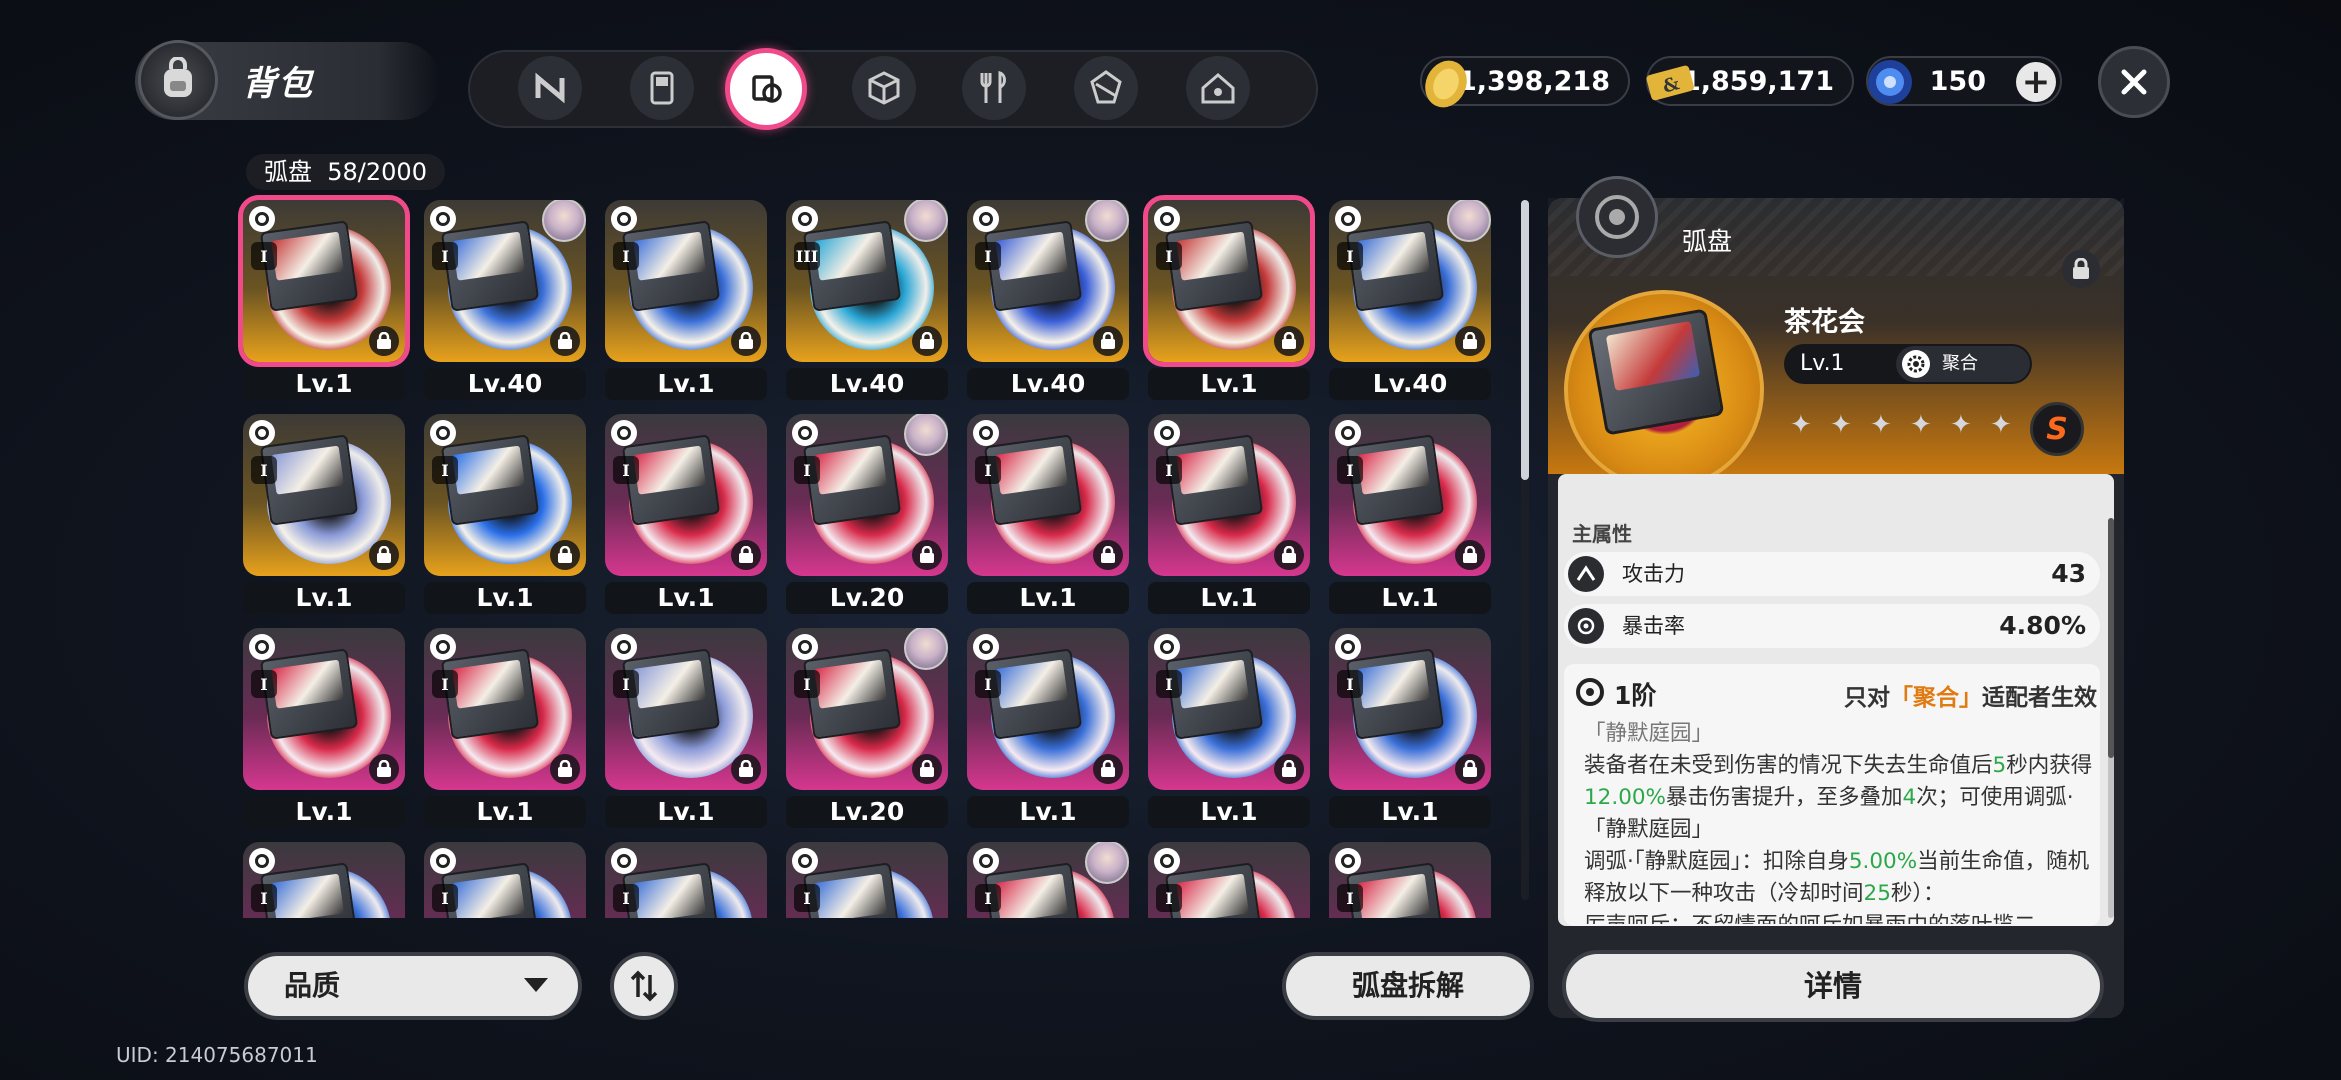 The width and height of the screenshot is (2341, 1080). I want to click on detail-scrollbar-thumb, so click(2111, 638).